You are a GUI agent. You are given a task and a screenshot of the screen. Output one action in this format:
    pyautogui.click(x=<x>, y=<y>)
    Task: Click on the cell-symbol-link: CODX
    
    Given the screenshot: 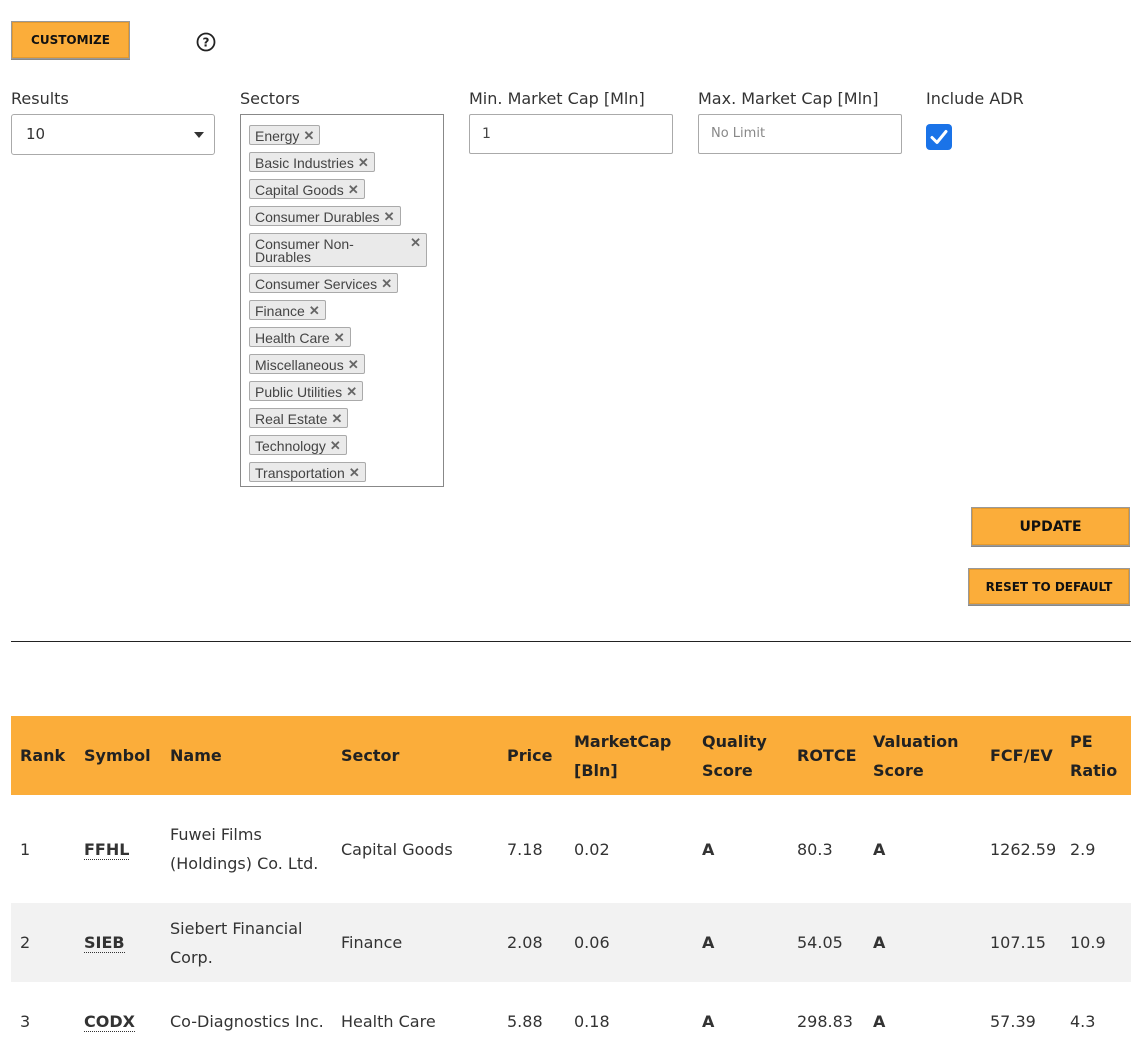 What is the action you would take?
    pyautogui.click(x=118, y=1021)
    